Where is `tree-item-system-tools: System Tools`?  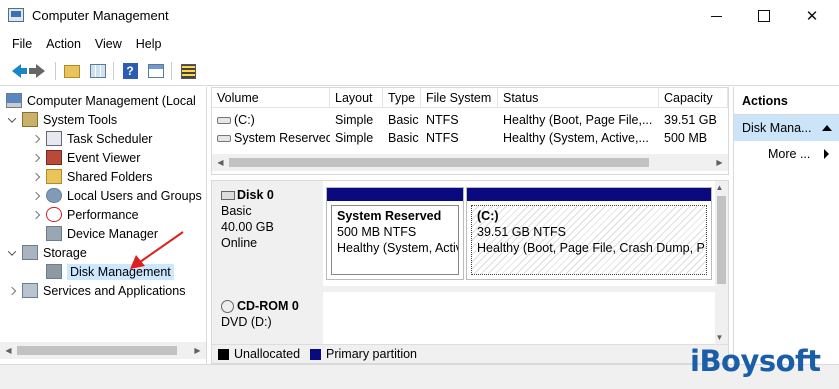
tree-item-system-tools: System Tools is located at coordinates (61, 119).